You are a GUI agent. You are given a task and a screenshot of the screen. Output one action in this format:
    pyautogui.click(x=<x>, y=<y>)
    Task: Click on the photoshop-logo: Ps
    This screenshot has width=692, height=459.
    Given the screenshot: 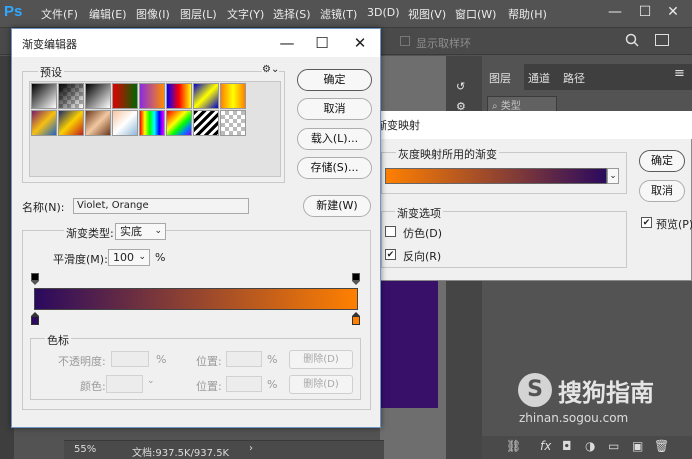 What is the action you would take?
    pyautogui.click(x=13, y=11)
    